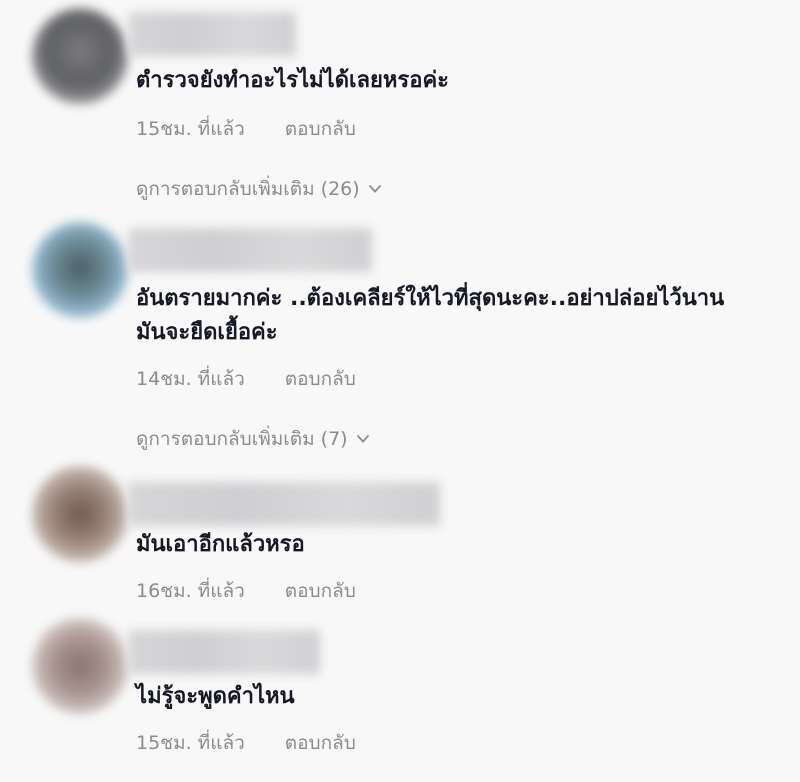 Image resolution: width=800 pixels, height=782 pixels. I want to click on comment-text: ตำรวจยังทำอะไรไม่ได้เลยหรอค่ะ, so click(292, 80).